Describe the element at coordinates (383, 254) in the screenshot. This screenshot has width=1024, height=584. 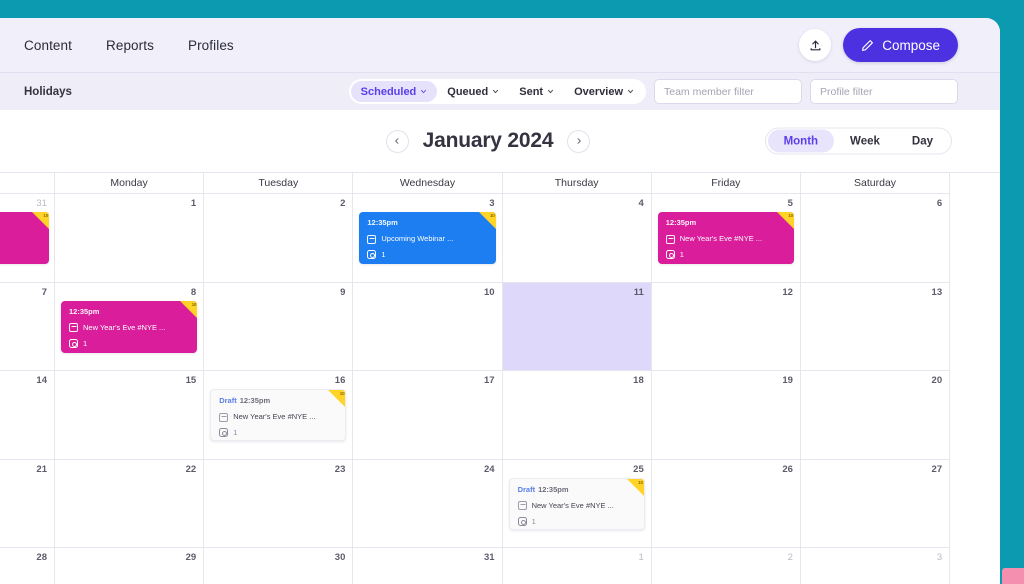
I see `event-profile-count: 1` at that location.